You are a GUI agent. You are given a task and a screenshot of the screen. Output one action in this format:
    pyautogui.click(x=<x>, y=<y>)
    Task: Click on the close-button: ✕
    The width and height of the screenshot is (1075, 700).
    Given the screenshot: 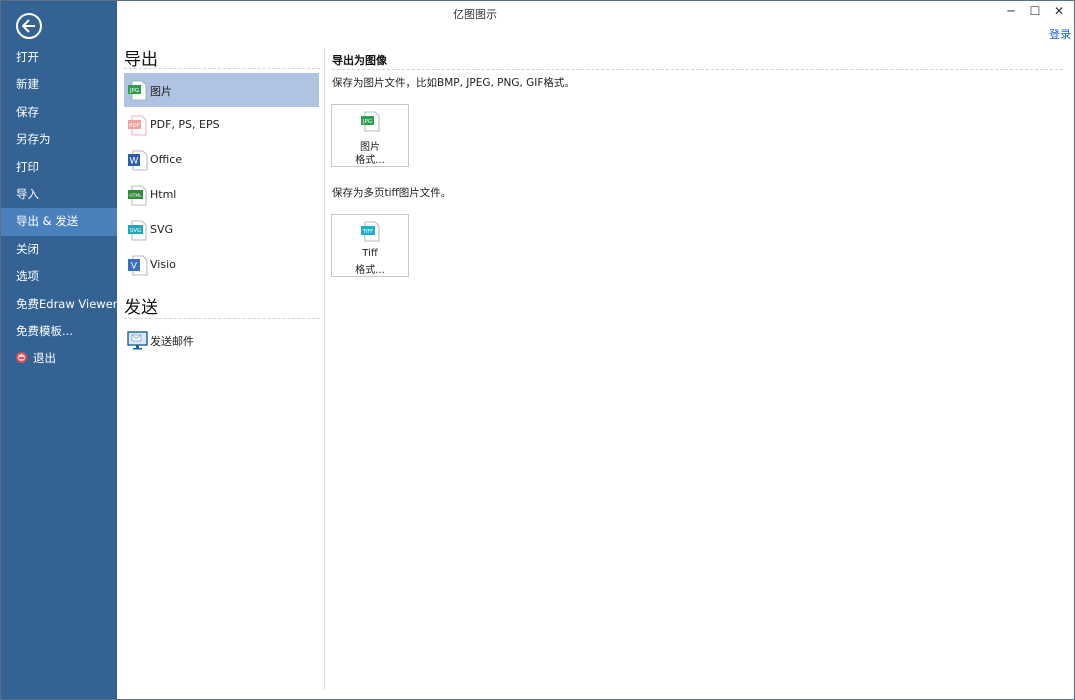 What is the action you would take?
    pyautogui.click(x=1059, y=11)
    